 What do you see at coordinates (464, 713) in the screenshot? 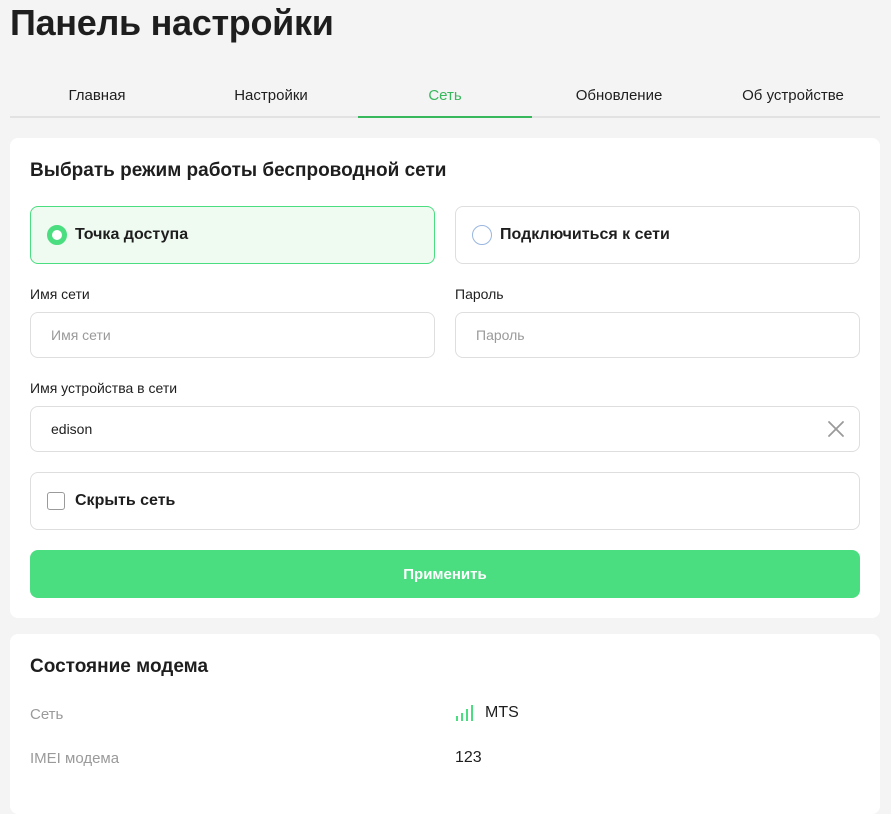
I see `signal-icon` at bounding box center [464, 713].